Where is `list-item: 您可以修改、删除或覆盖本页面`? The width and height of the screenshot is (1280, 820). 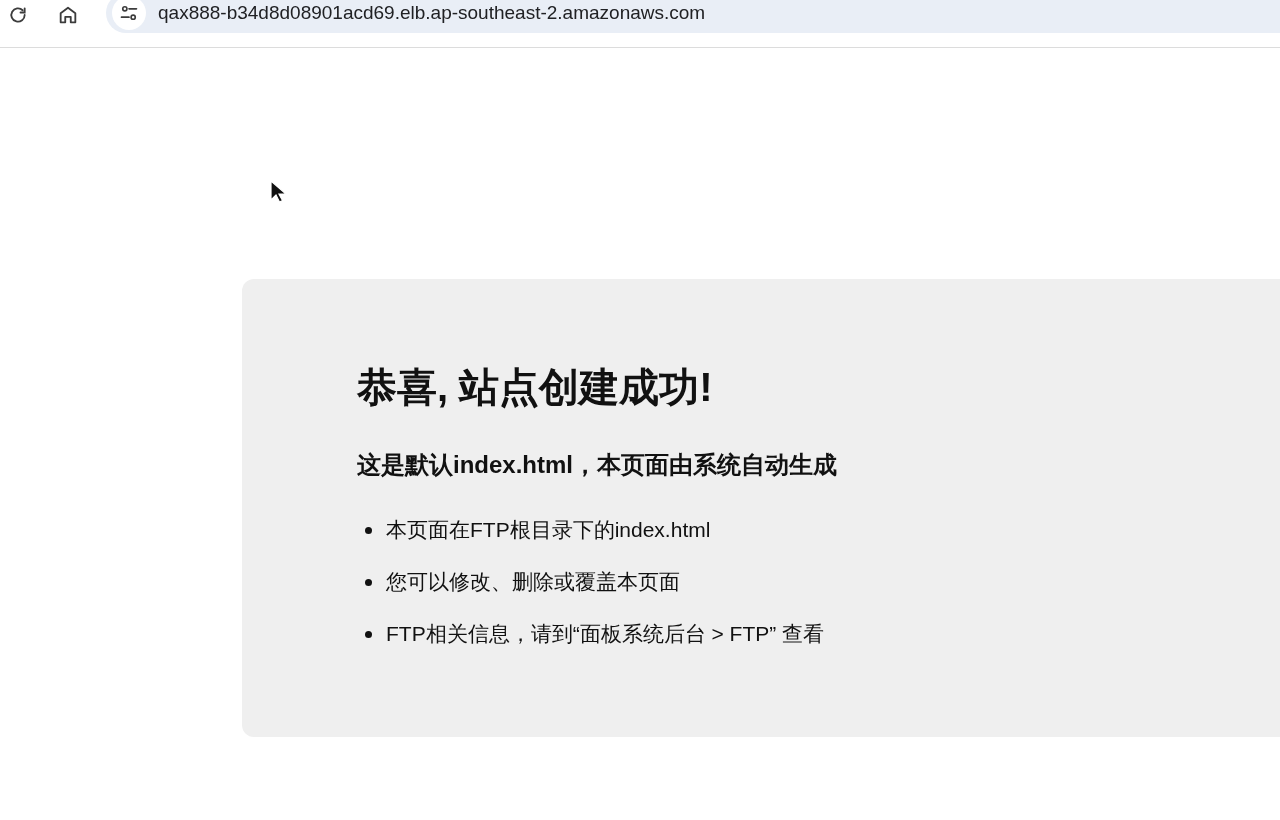
list-item: 您可以修改、删除或覆盖本页面 is located at coordinates (533, 582).